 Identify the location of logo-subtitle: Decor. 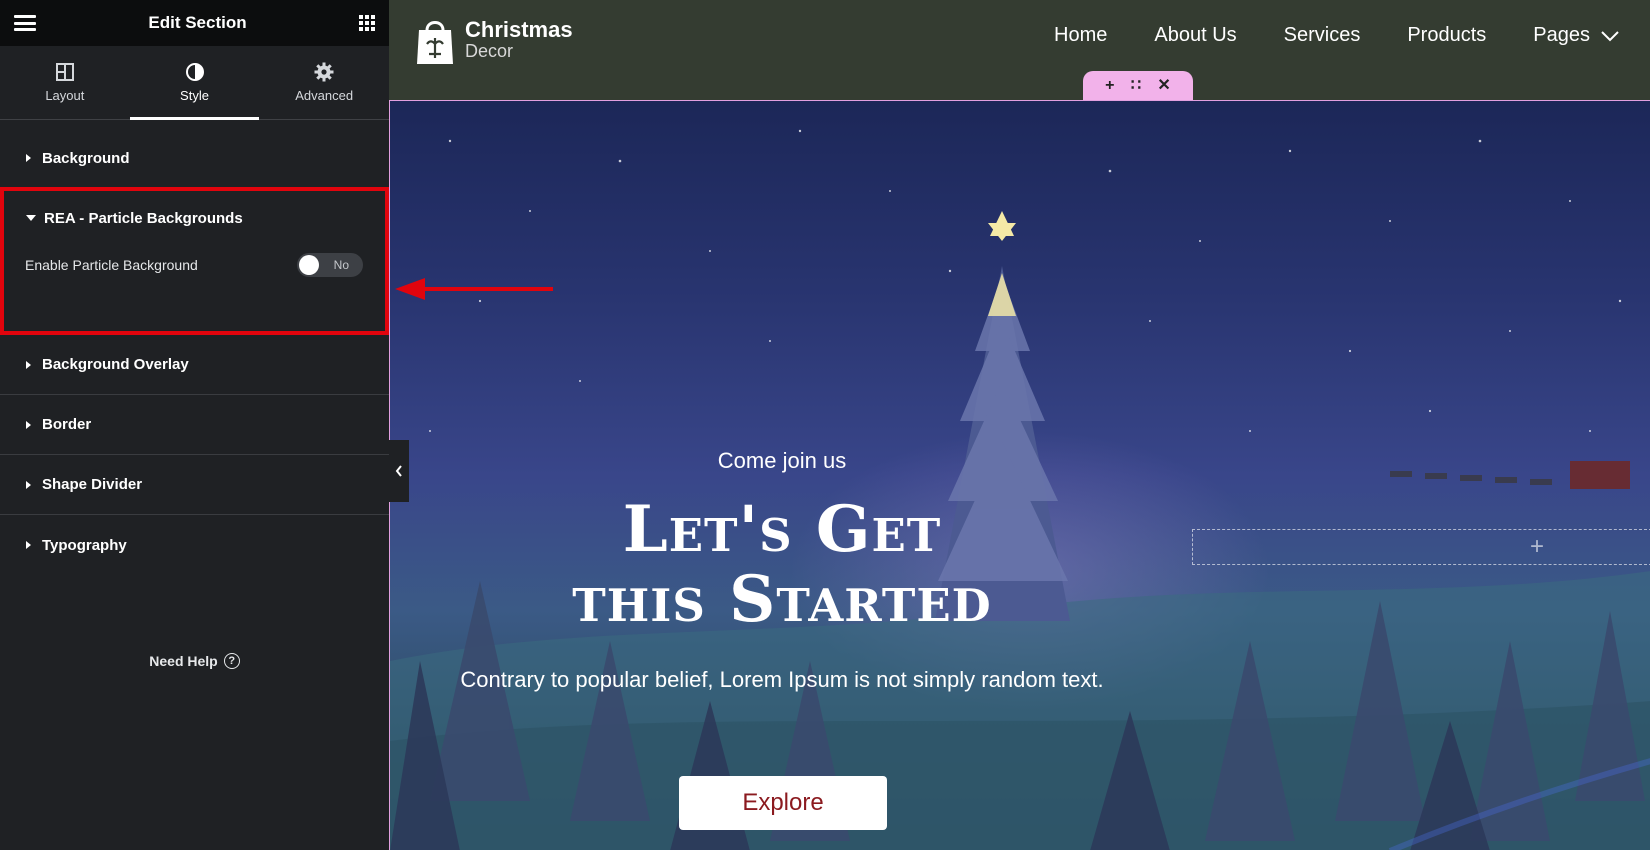
(489, 51).